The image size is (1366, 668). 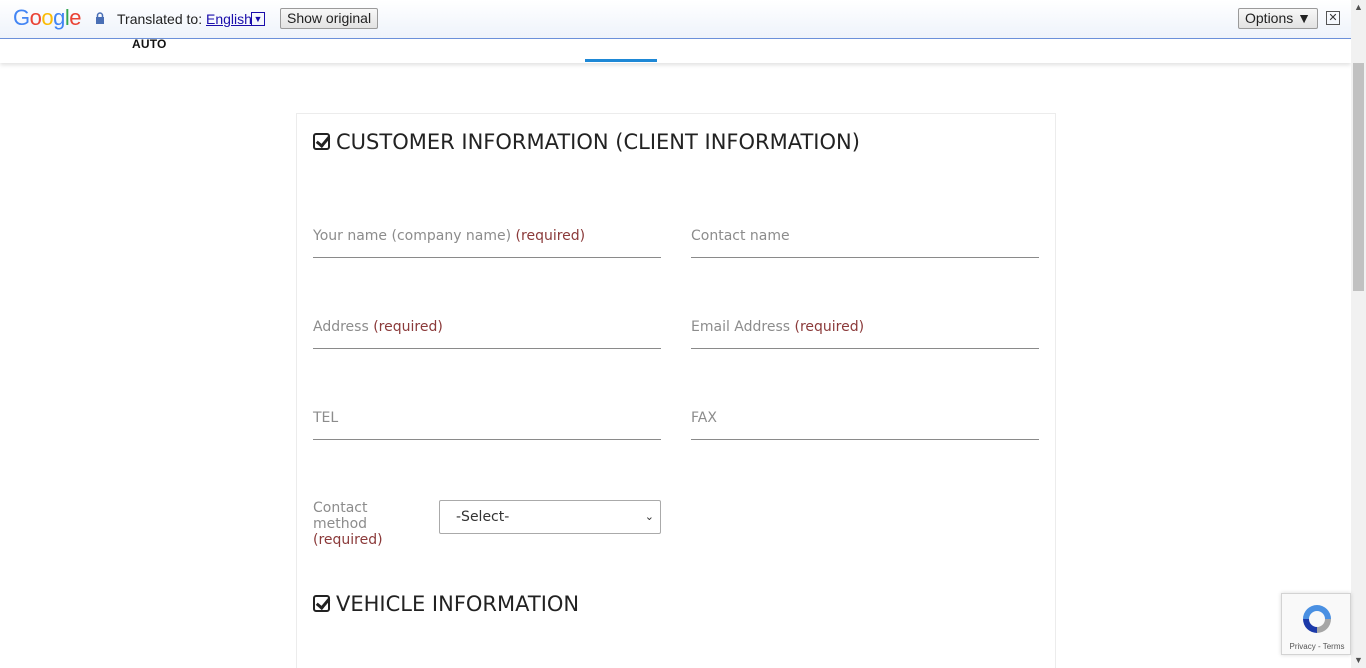 I want to click on vehicle-section-heading: VEHICLE INFORMATION, so click(x=446, y=604).